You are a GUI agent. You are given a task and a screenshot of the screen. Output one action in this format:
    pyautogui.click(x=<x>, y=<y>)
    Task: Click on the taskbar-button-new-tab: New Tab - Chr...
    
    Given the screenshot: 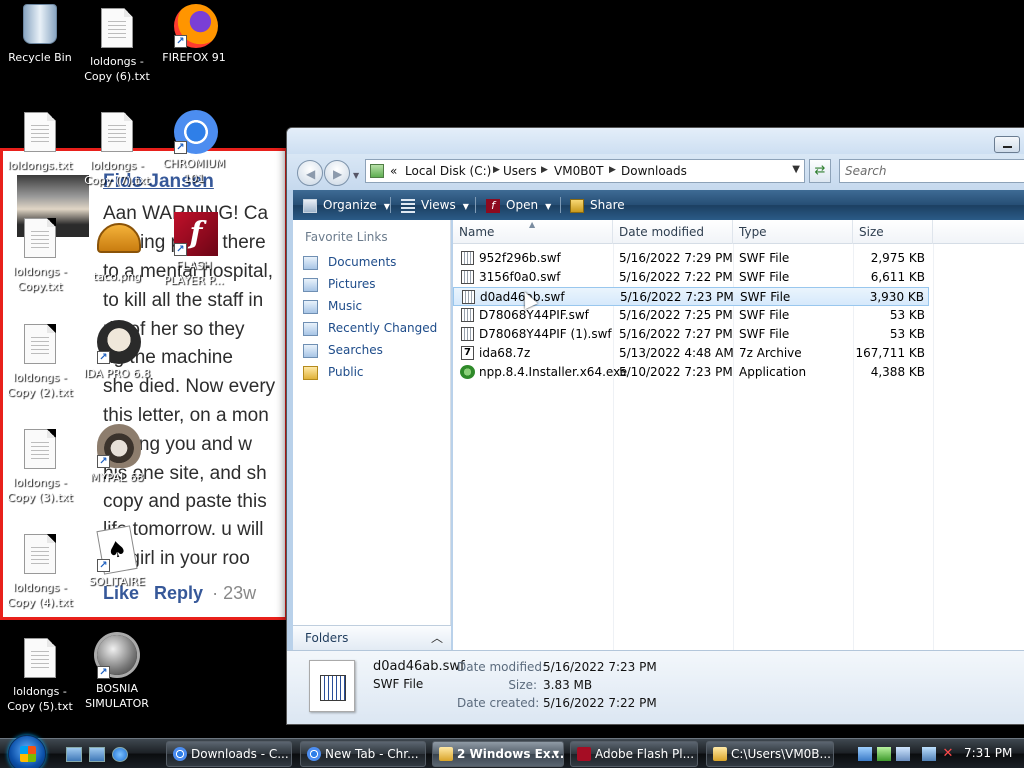 What is the action you would take?
    pyautogui.click(x=363, y=754)
    